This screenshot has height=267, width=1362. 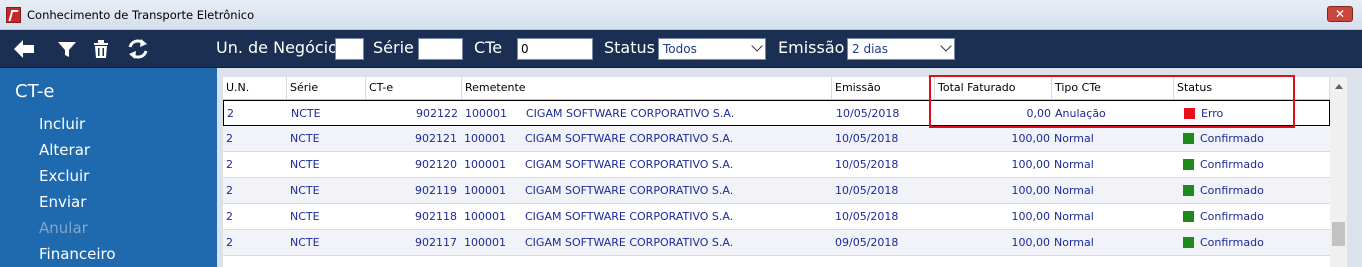 What do you see at coordinates (138, 49) in the screenshot?
I see `refresh-icon` at bounding box center [138, 49].